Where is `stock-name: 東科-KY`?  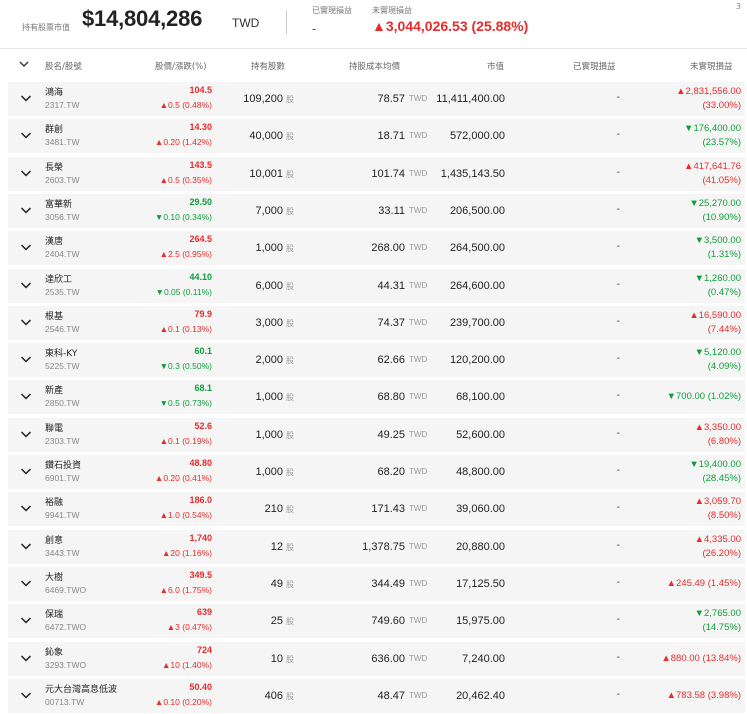
stock-name: 東科-KY is located at coordinates (61, 352).